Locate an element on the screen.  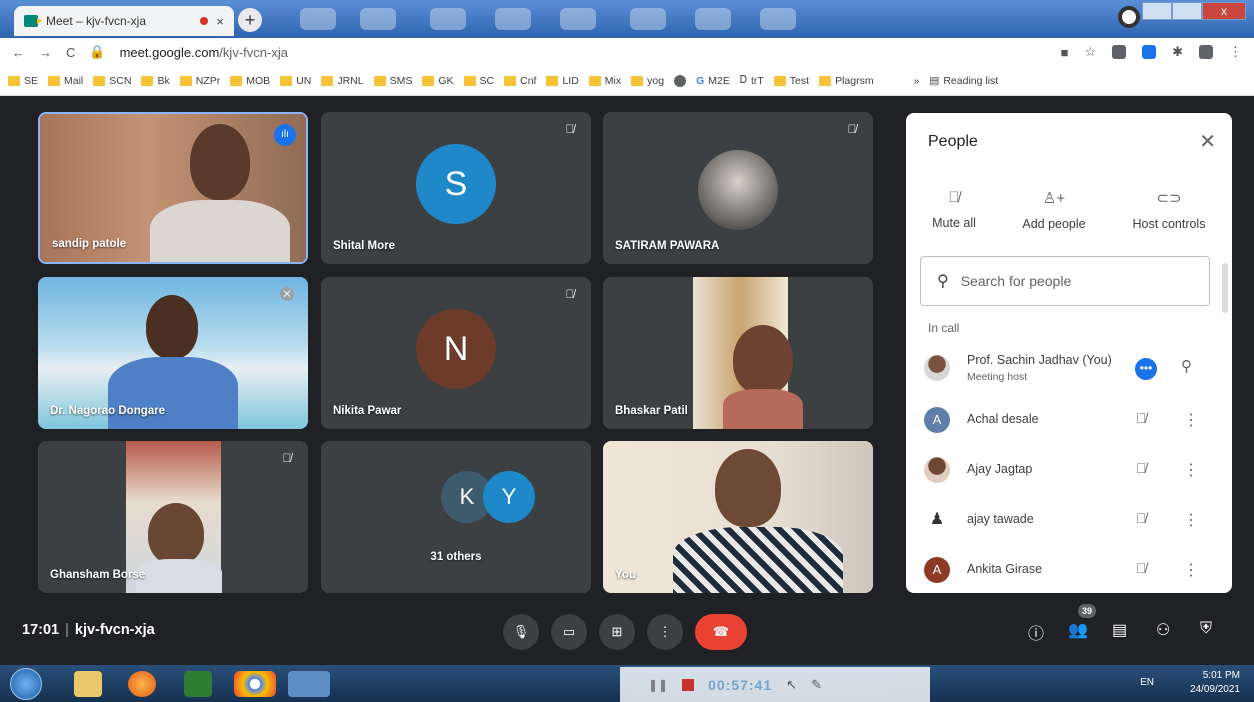
present-screen-button: ⊞ is located at coordinates (617, 632).